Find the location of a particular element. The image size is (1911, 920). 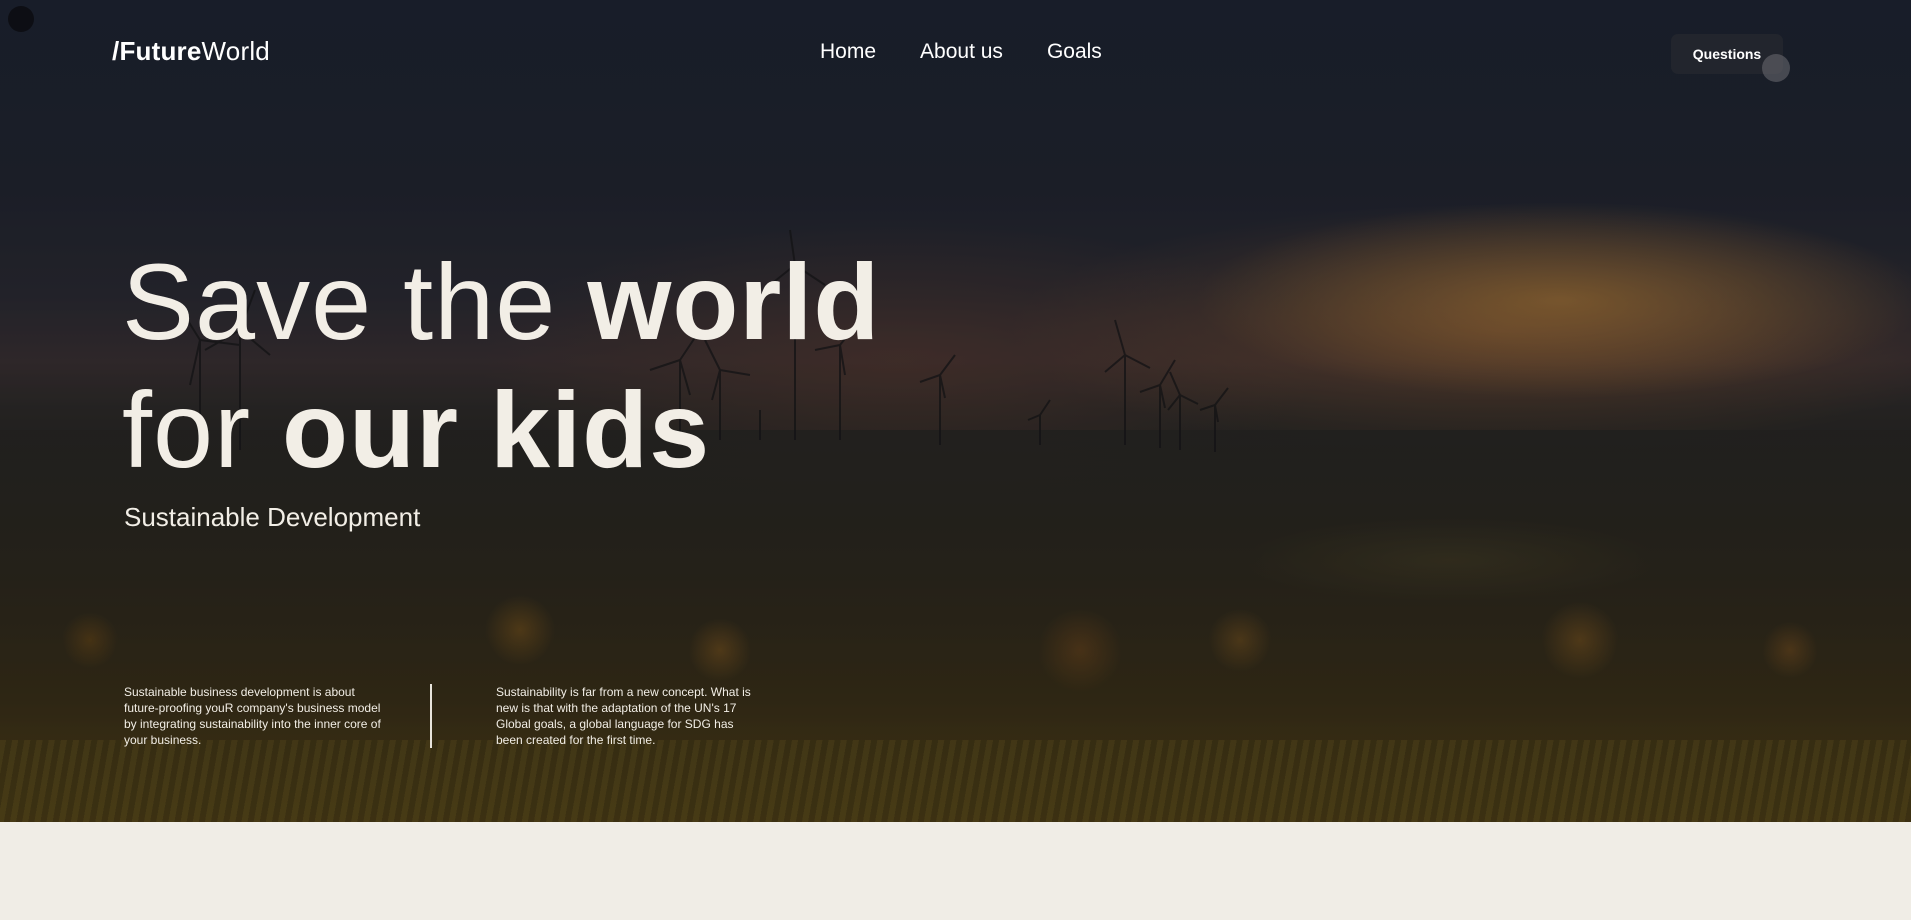

nav-link-home: Home is located at coordinates (848, 52).